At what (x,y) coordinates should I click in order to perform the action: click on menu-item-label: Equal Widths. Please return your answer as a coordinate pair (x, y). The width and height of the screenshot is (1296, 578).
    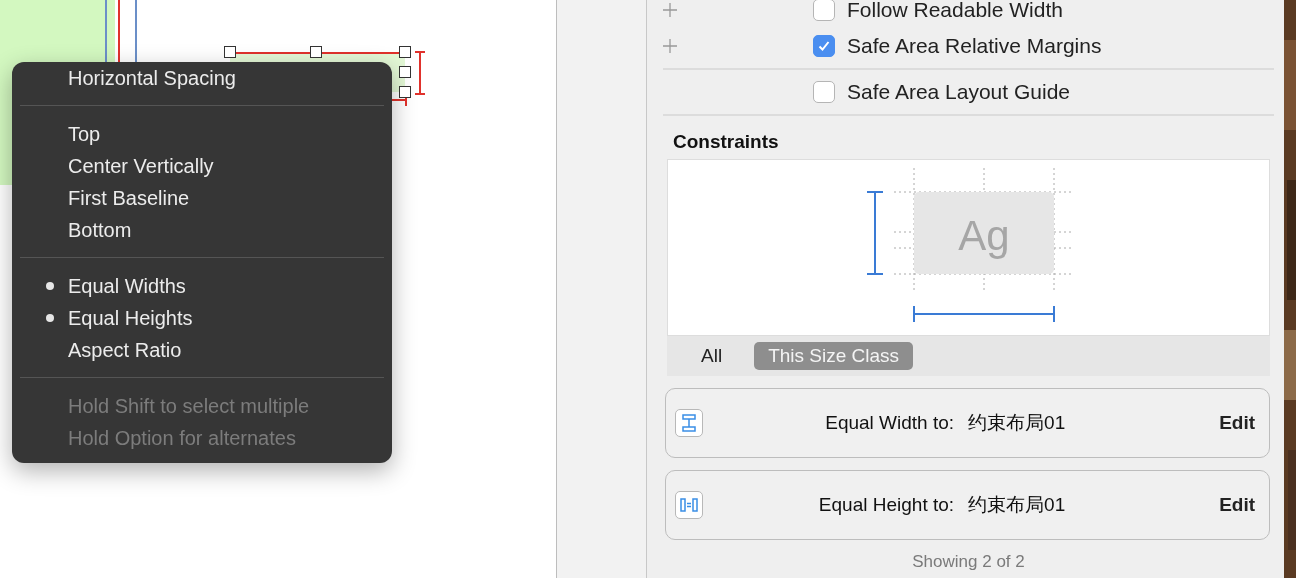
    Looking at the image, I should click on (127, 286).